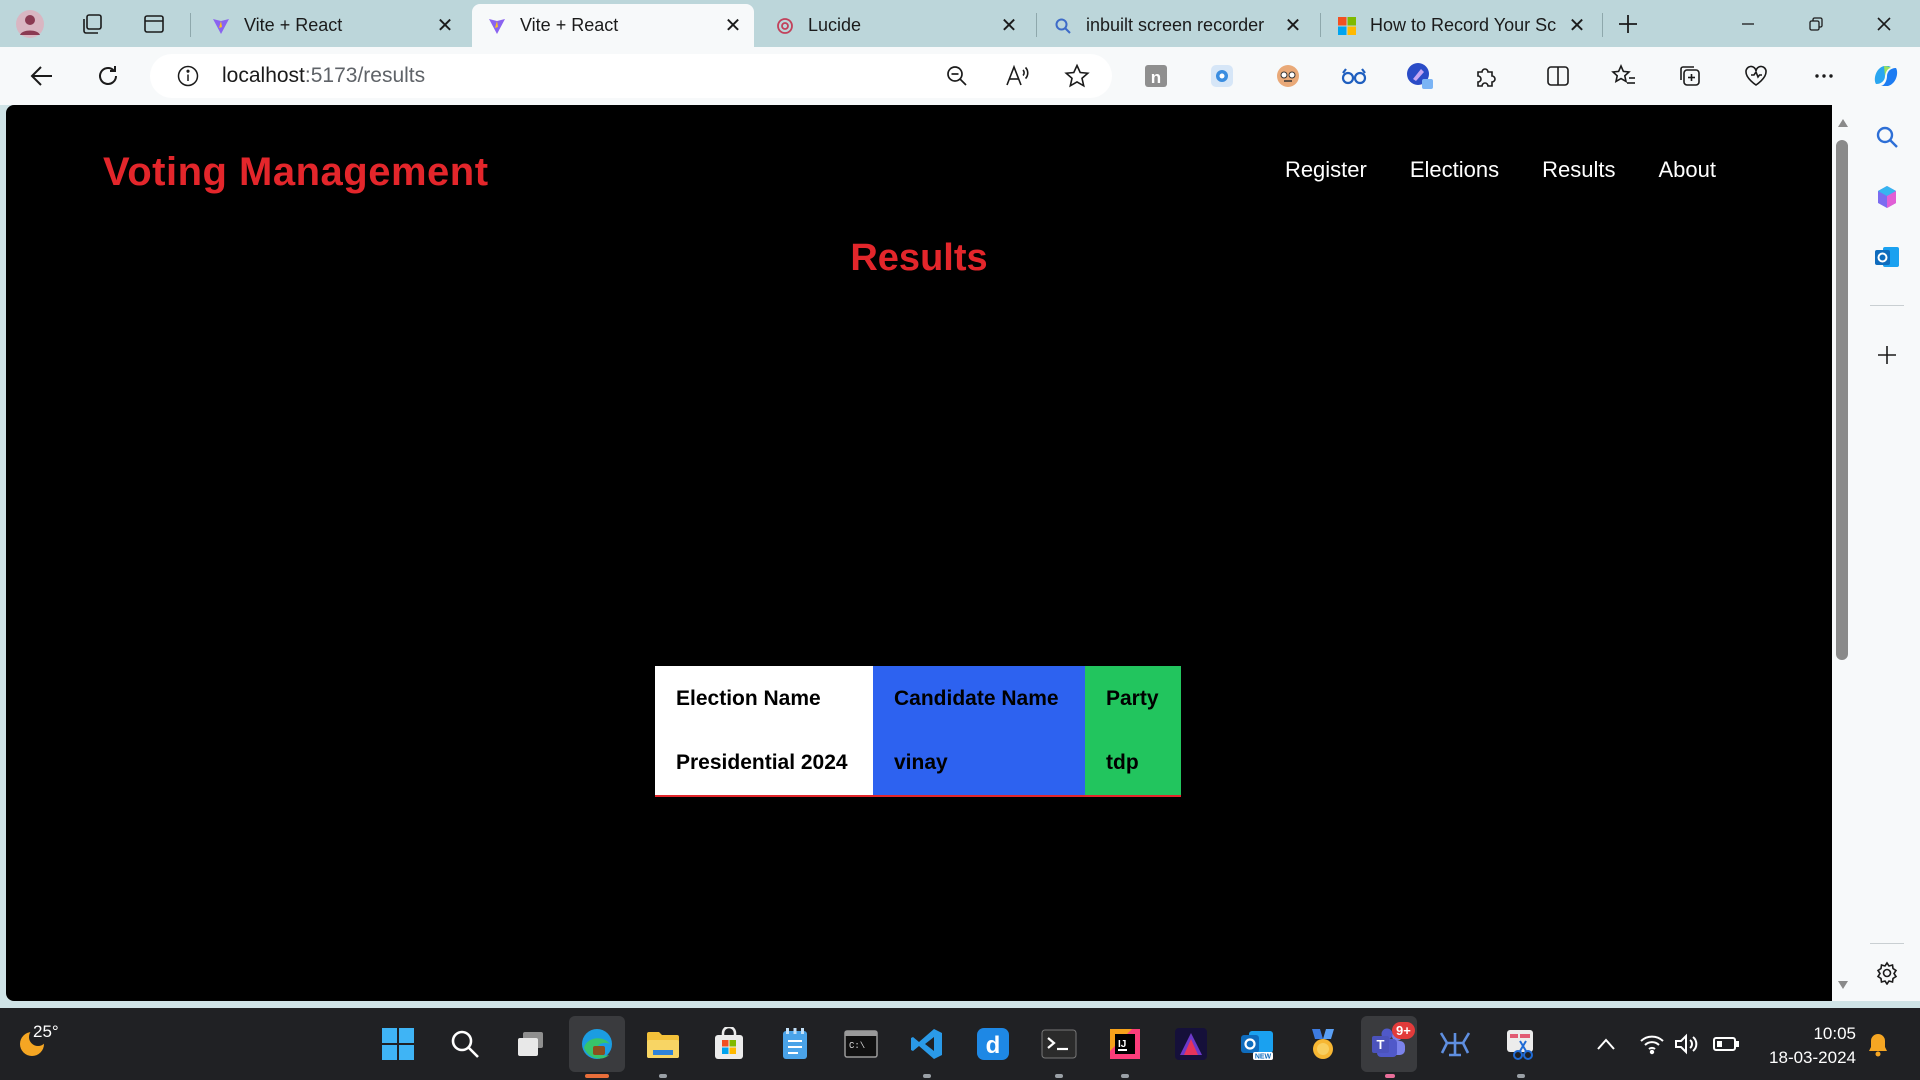 The width and height of the screenshot is (1920, 1080). What do you see at coordinates (1816, 23) in the screenshot?
I see `restore-icon` at bounding box center [1816, 23].